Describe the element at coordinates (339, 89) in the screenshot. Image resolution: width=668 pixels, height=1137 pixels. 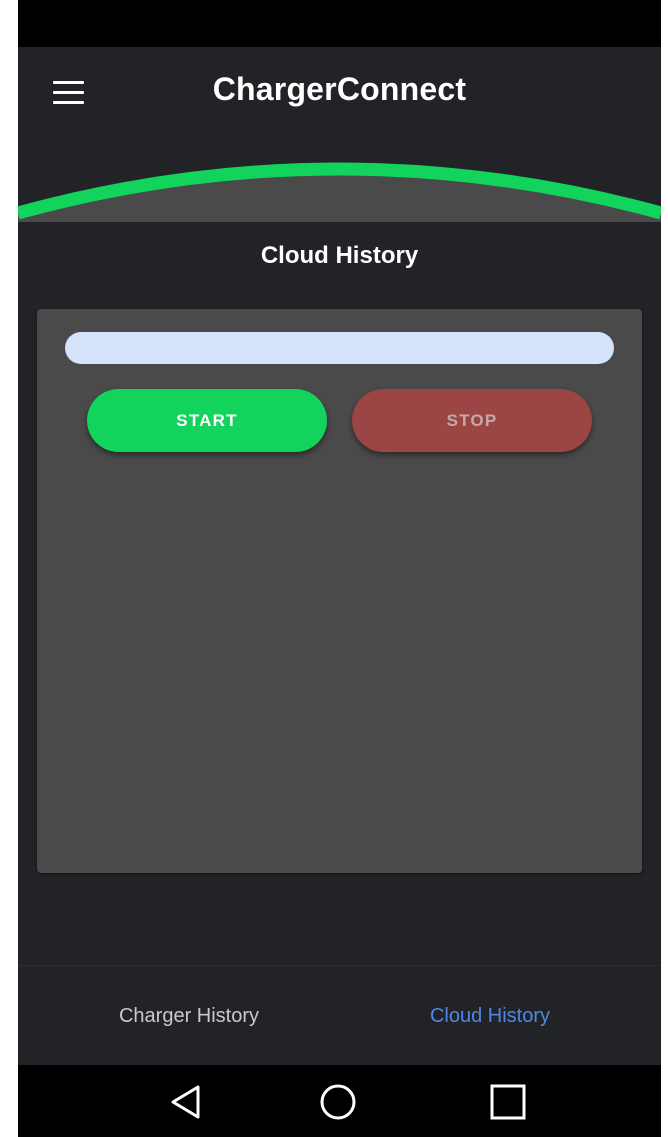
I see `app-title: ChargerConnect` at that location.